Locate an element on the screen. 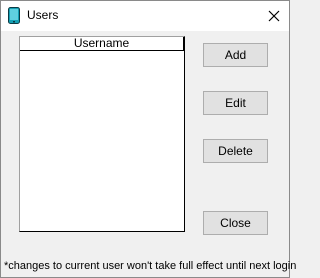 The image size is (320, 278). add-button: Add is located at coordinates (235, 55).